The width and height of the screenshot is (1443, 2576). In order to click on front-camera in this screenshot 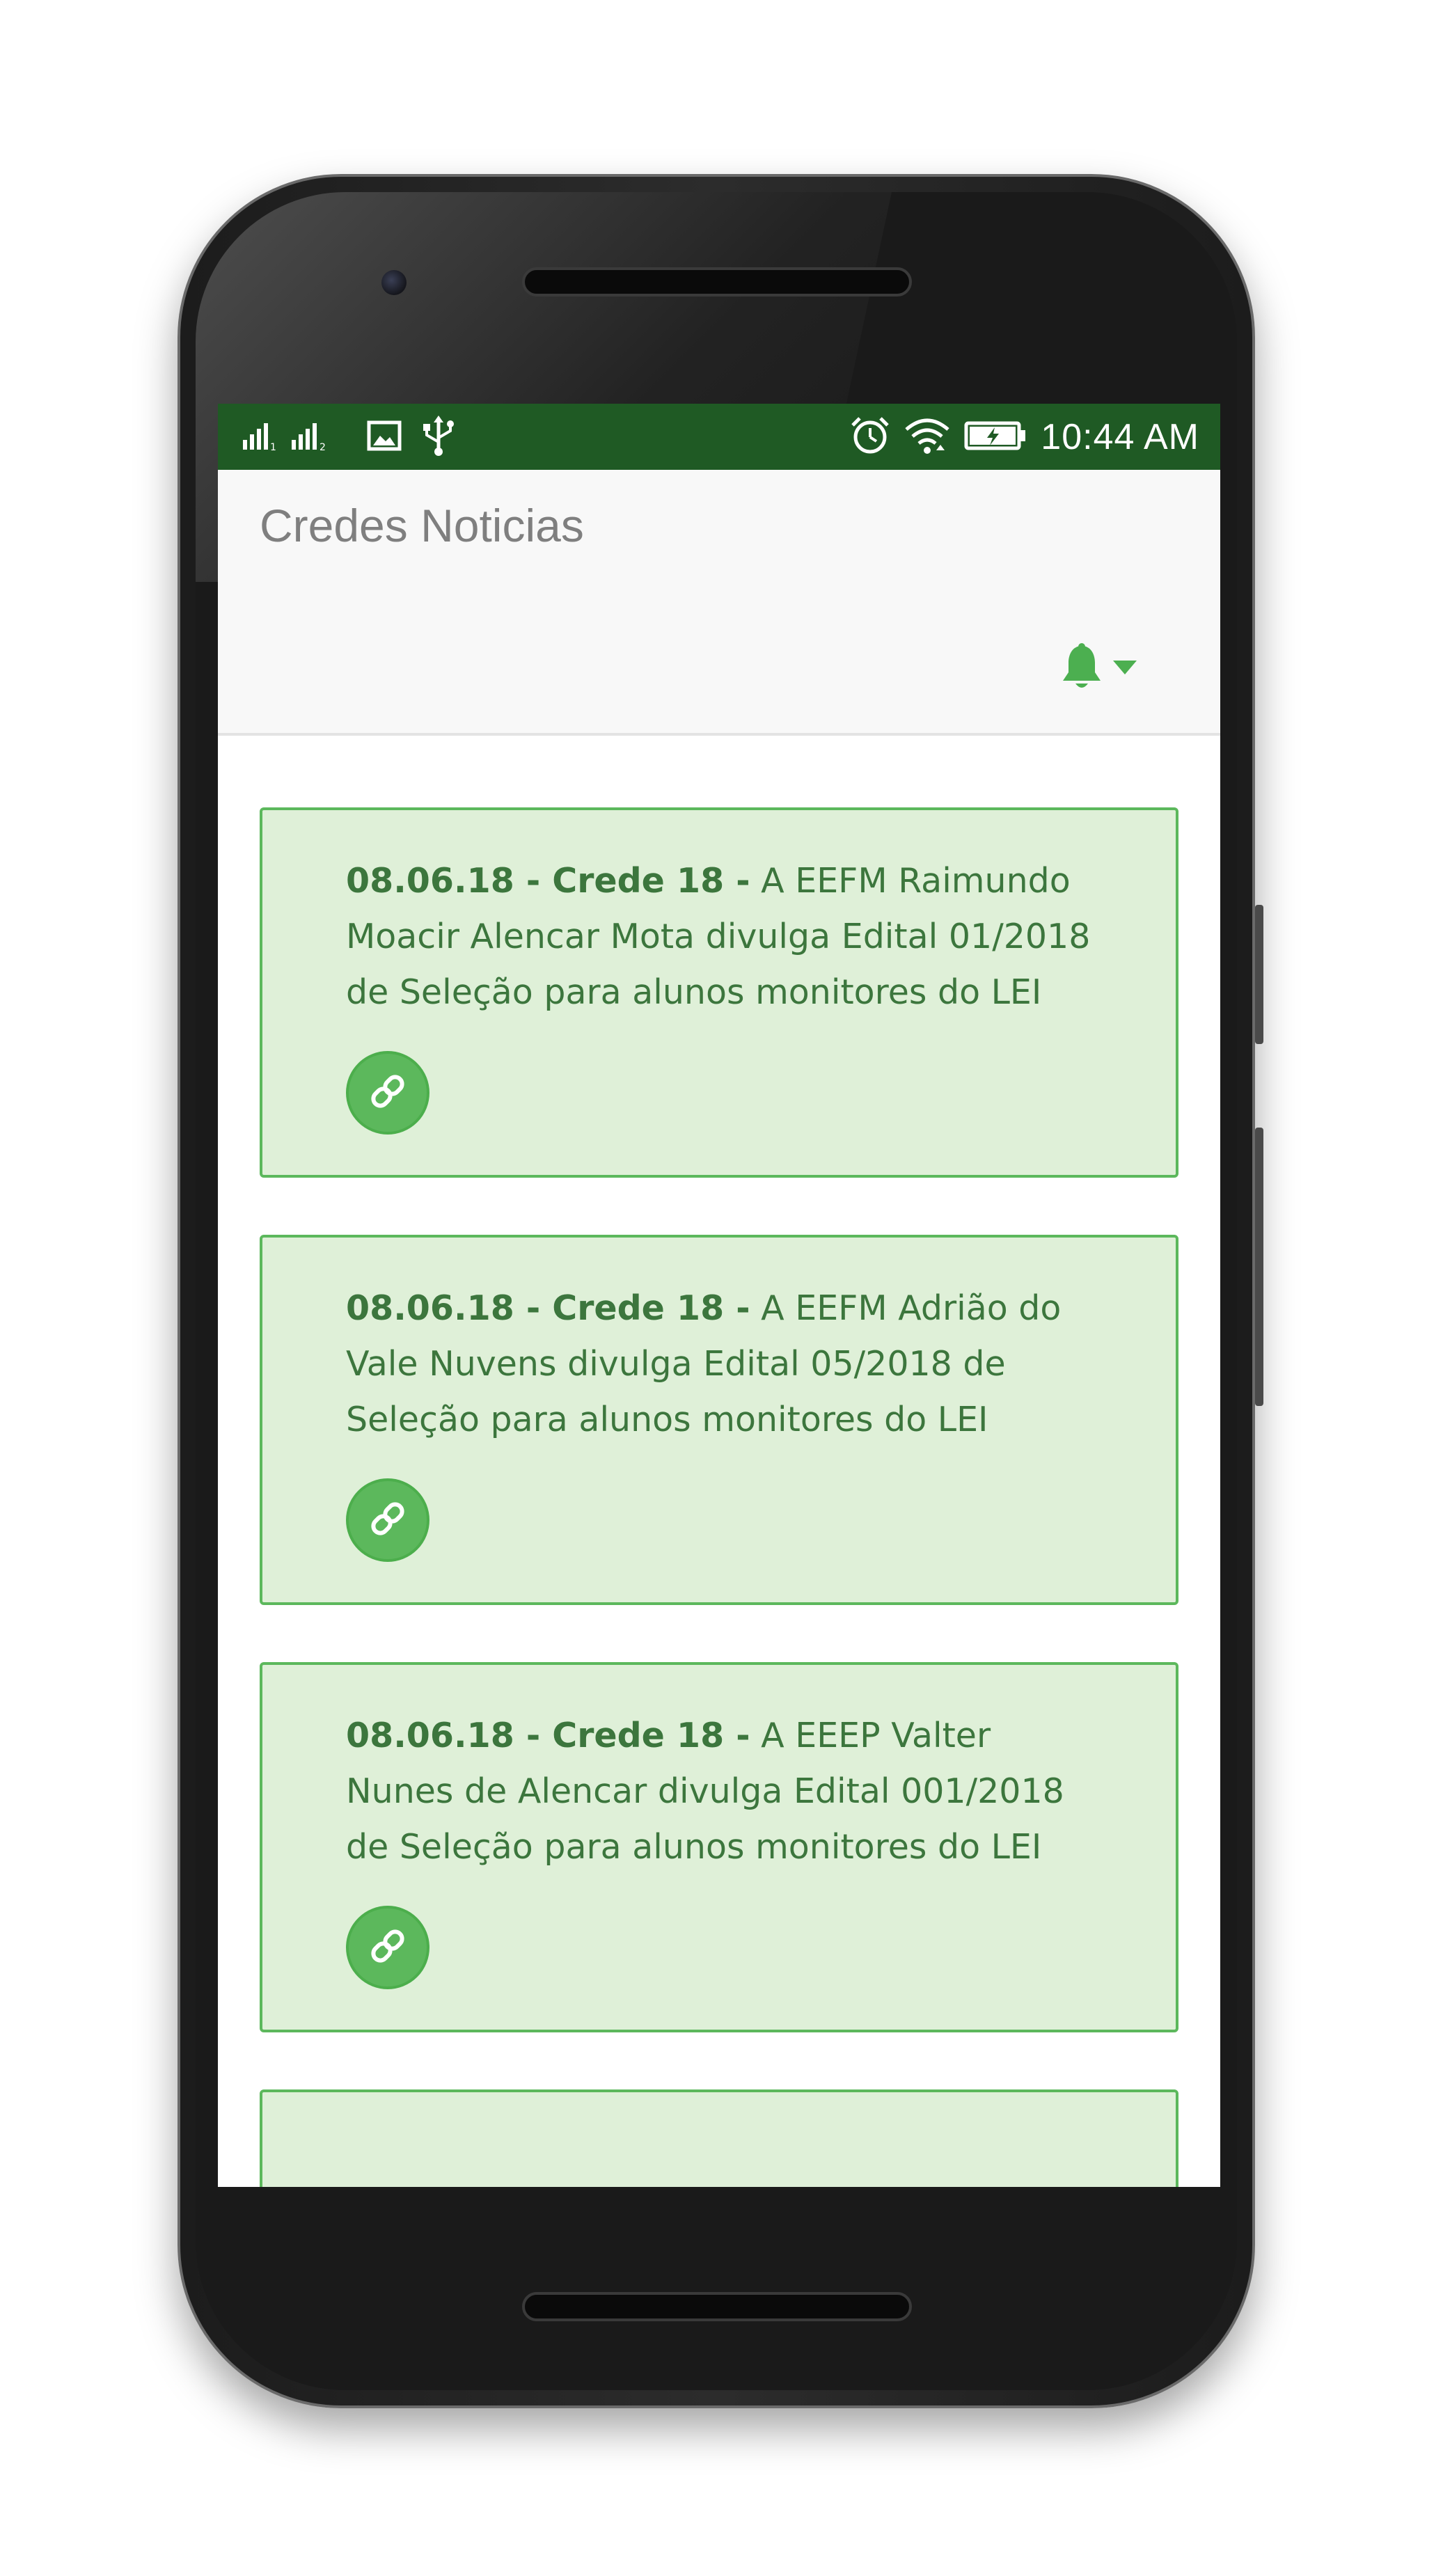, I will do `click(394, 282)`.